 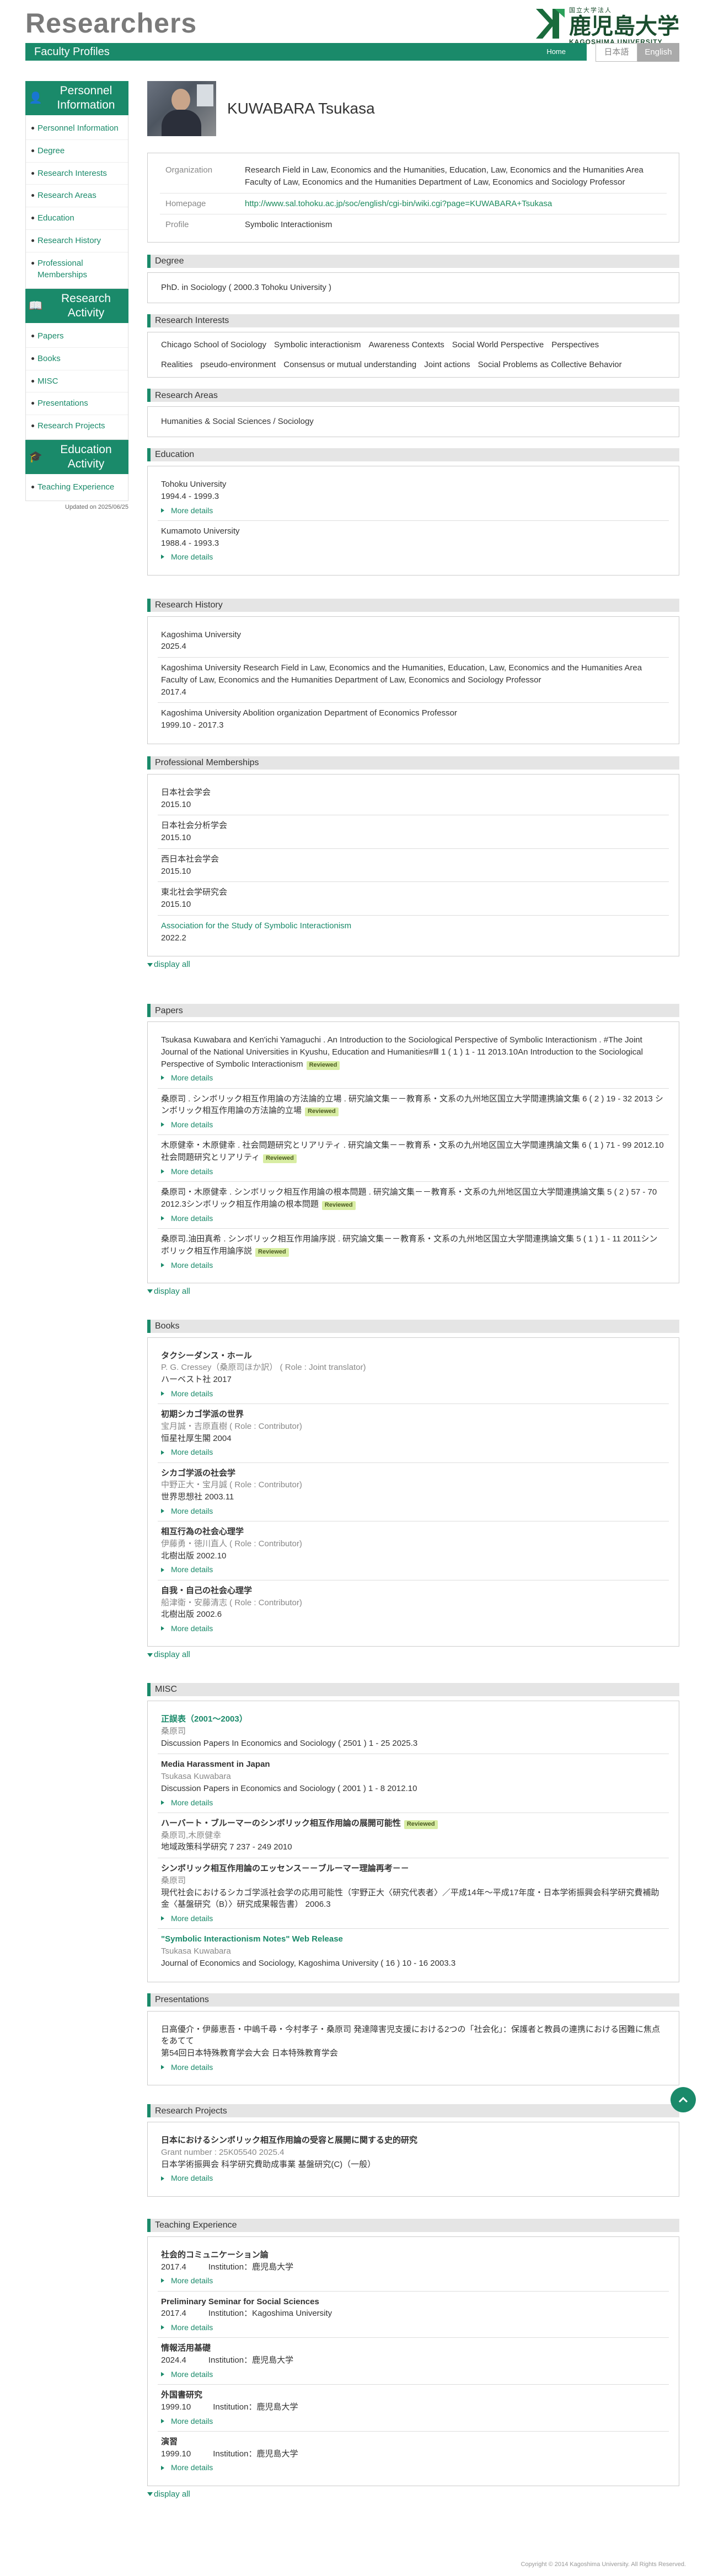 What do you see at coordinates (77, 487) in the screenshot?
I see `sidebar-item-teaching: Teaching Experience` at bounding box center [77, 487].